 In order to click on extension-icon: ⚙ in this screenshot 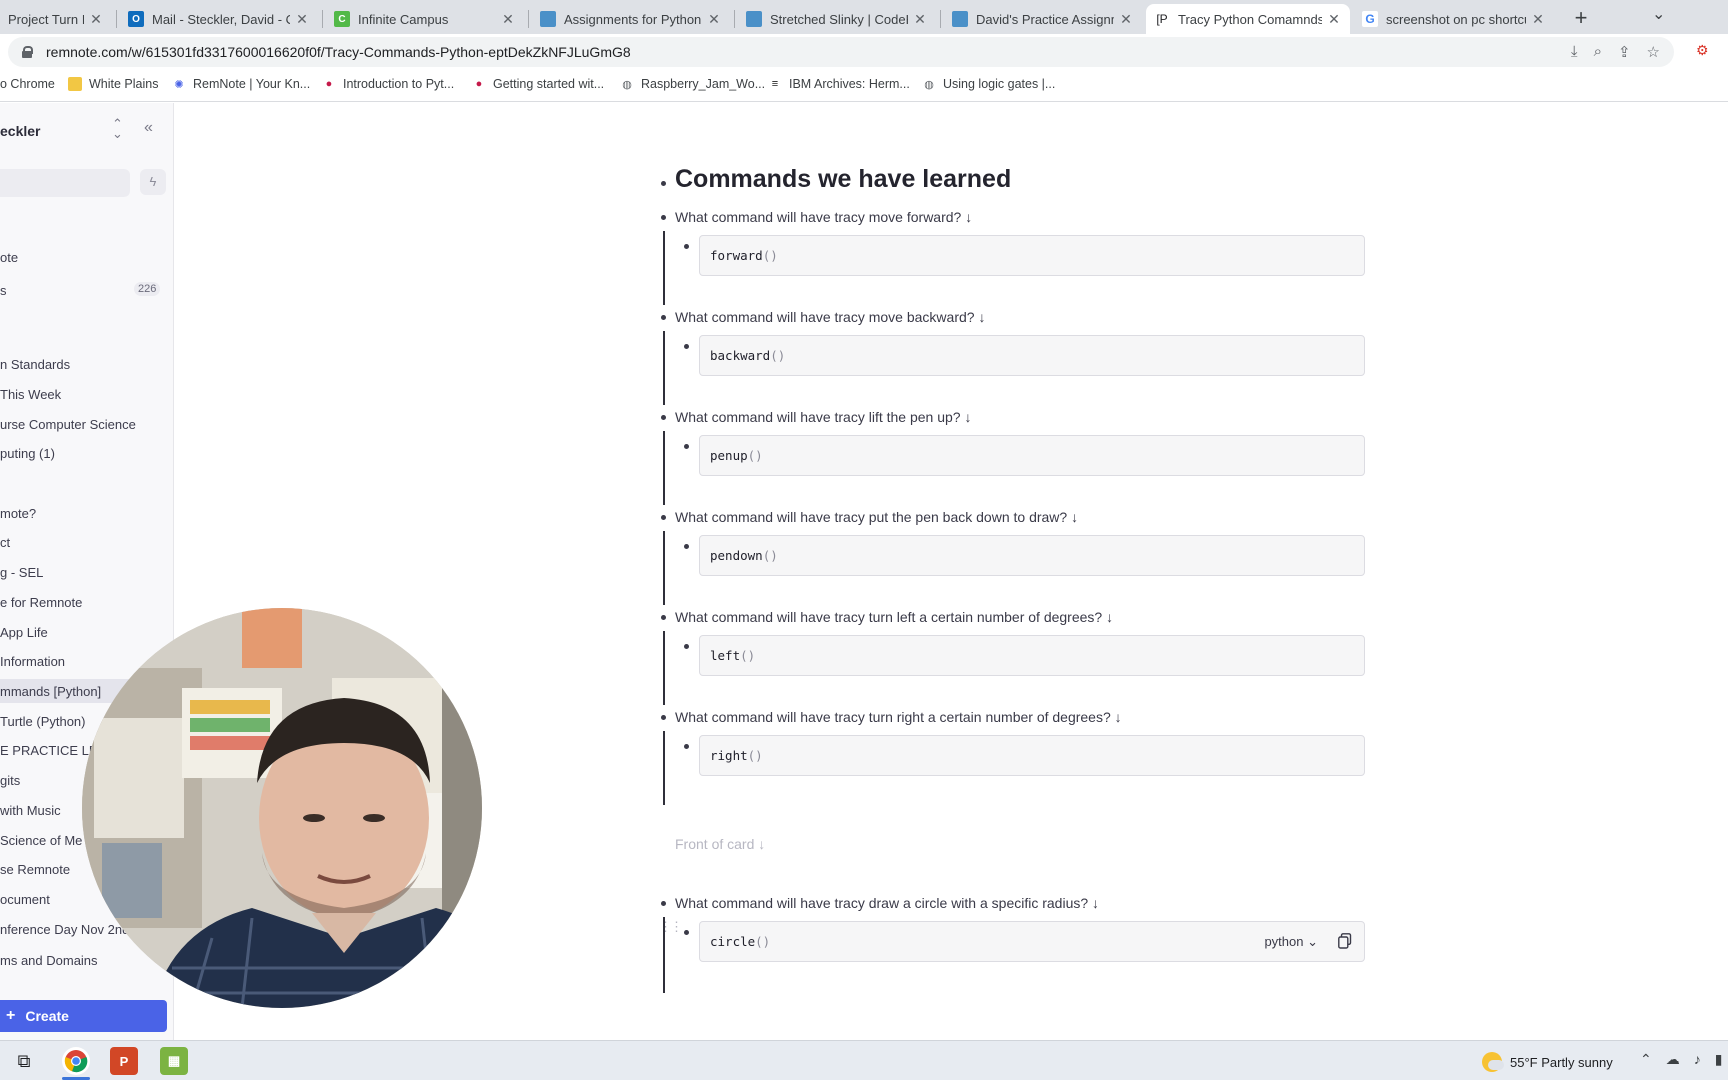, I will do `click(1707, 52)`.